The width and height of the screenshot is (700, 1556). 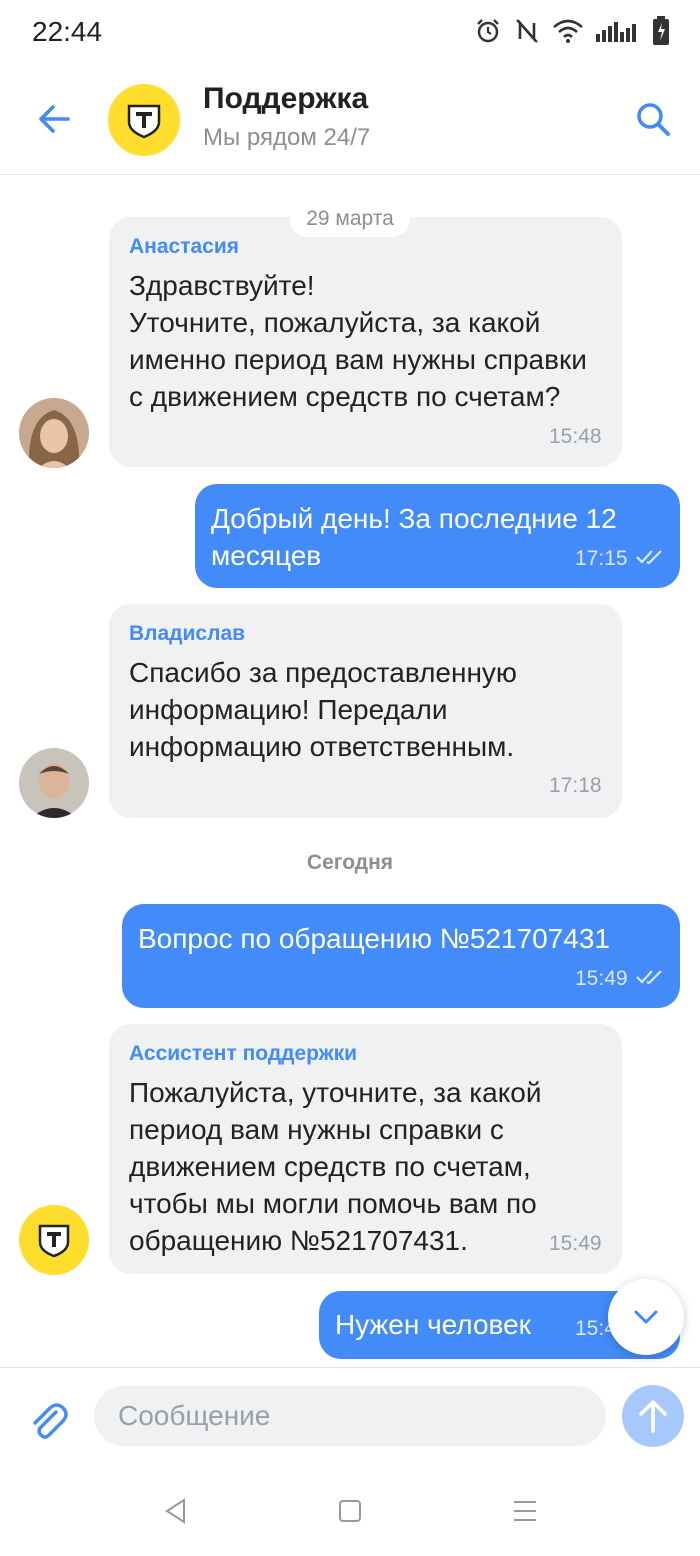 I want to click on status-bar: 22:44, so click(x=350, y=33).